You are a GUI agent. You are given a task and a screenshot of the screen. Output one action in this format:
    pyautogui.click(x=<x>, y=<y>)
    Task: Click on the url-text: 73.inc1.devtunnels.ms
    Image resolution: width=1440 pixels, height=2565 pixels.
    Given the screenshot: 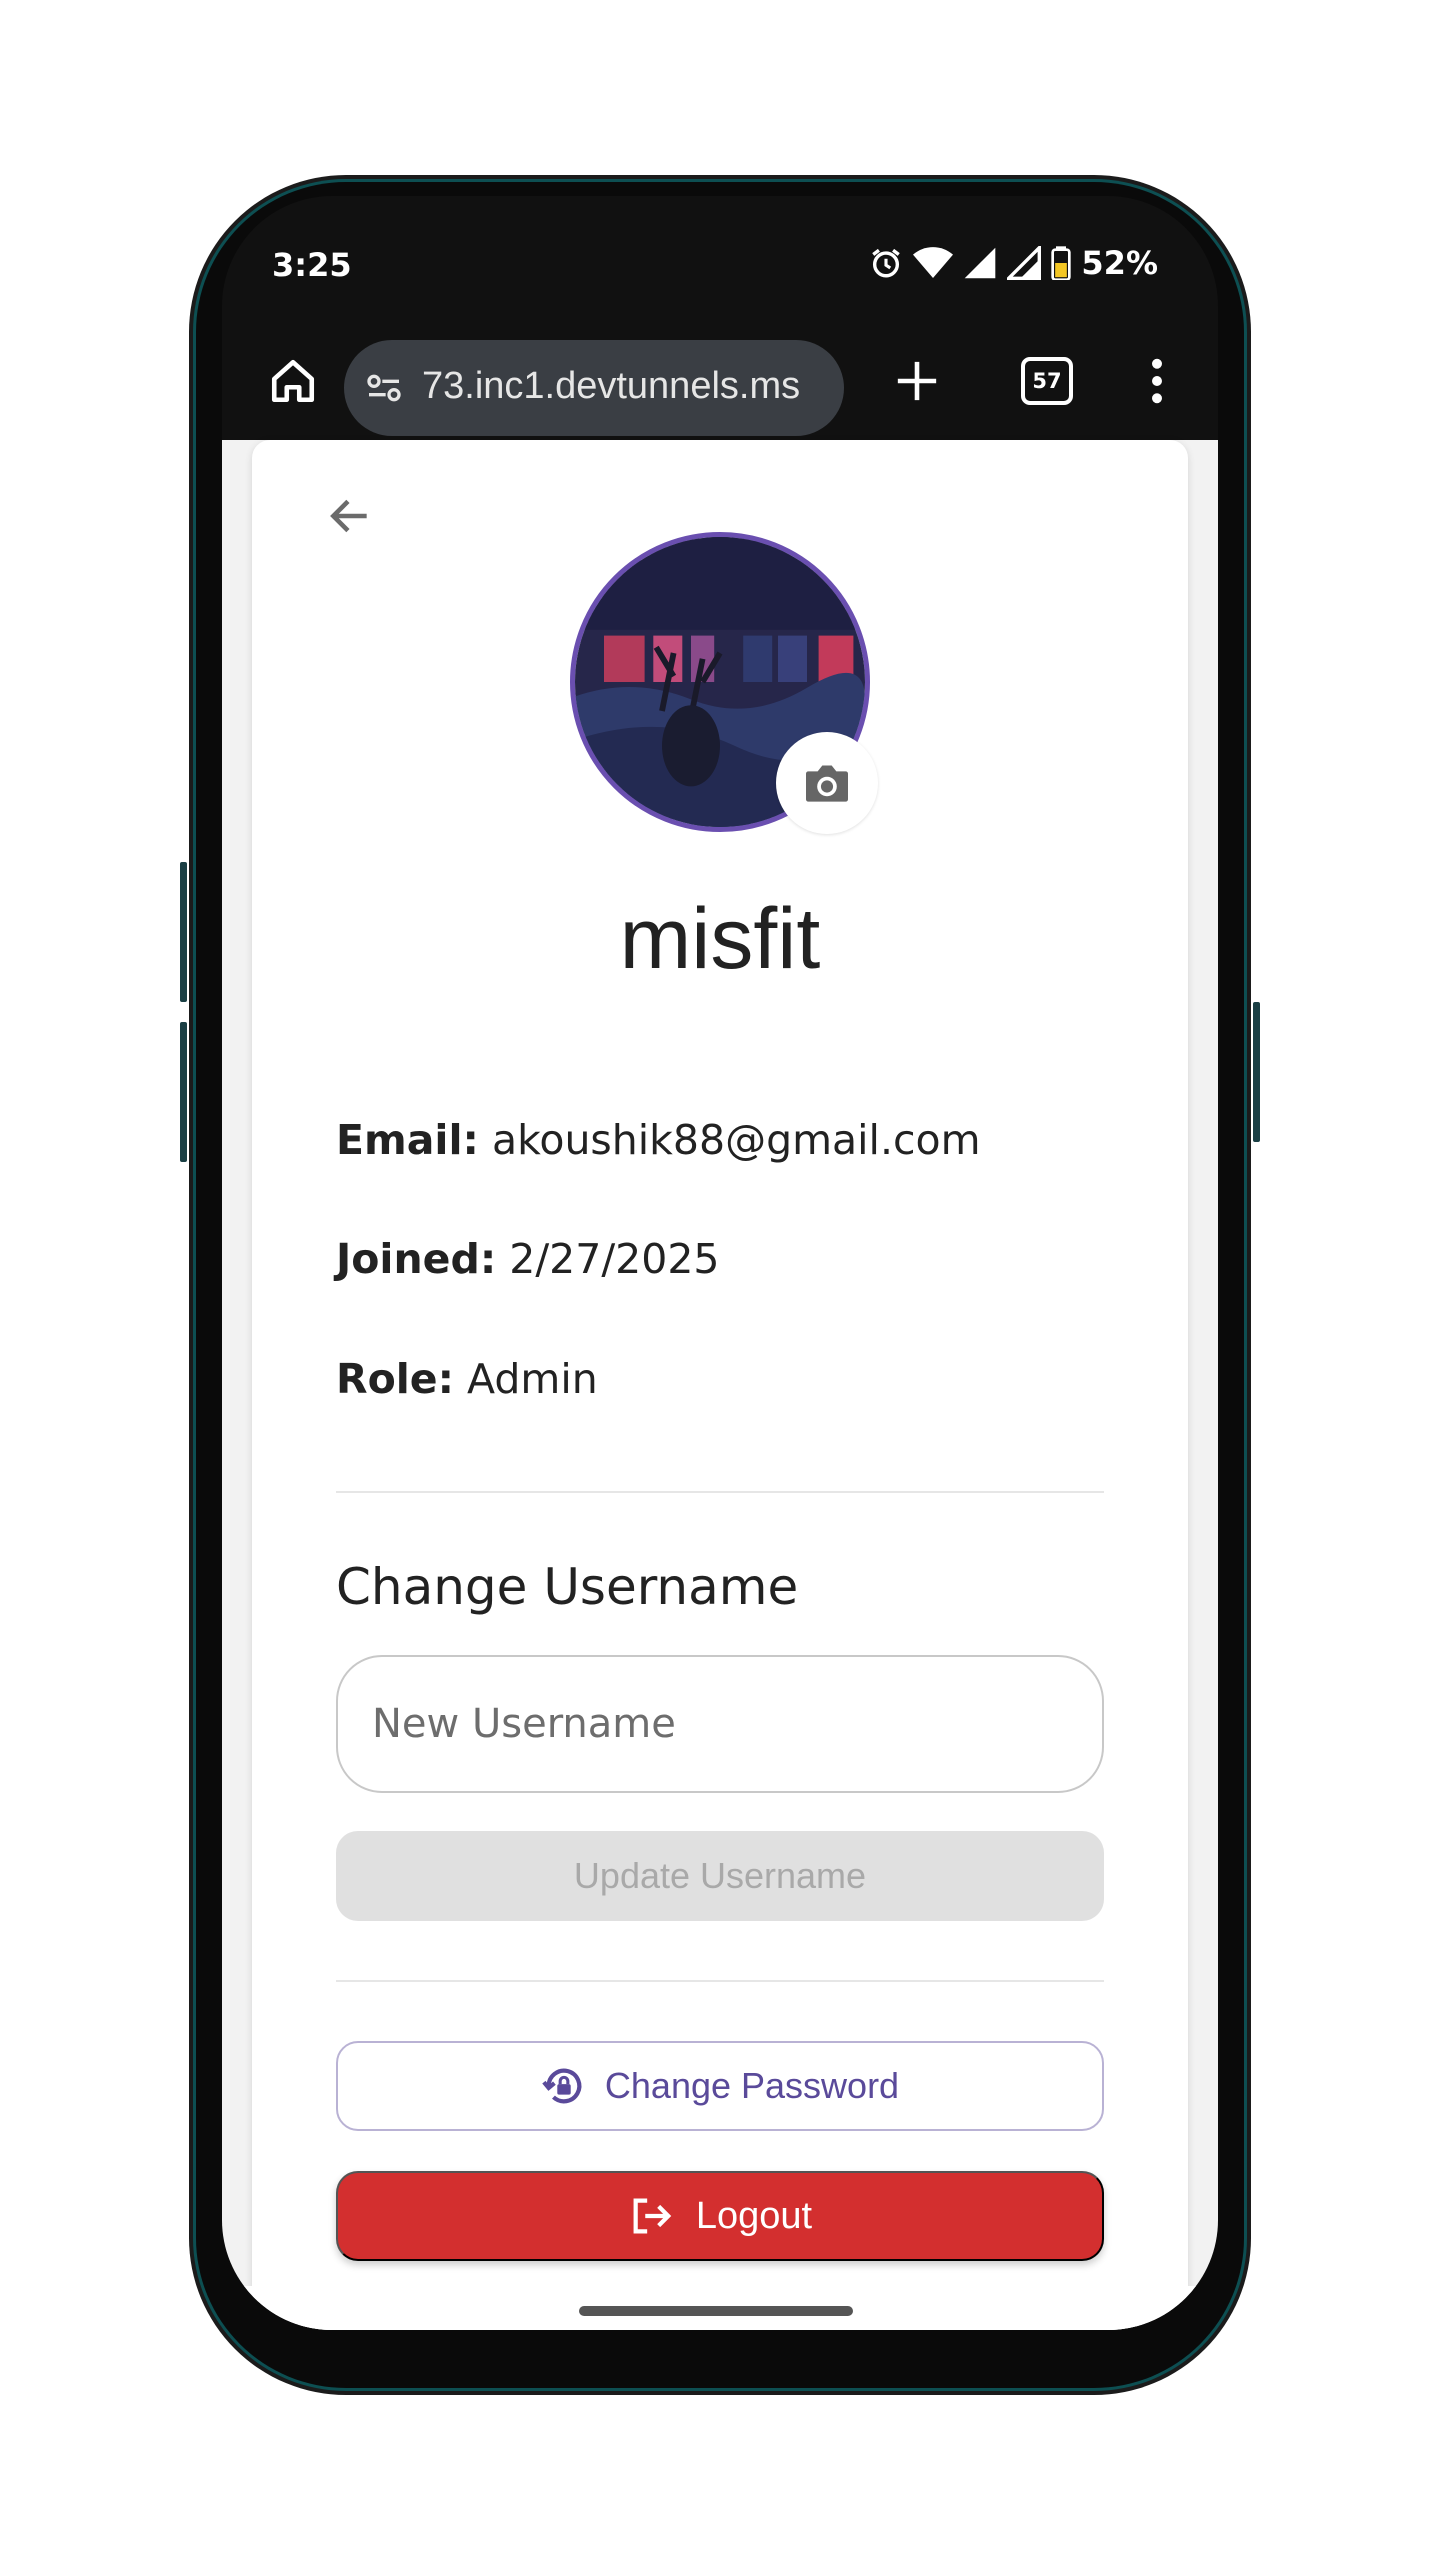 What is the action you would take?
    pyautogui.click(x=611, y=386)
    